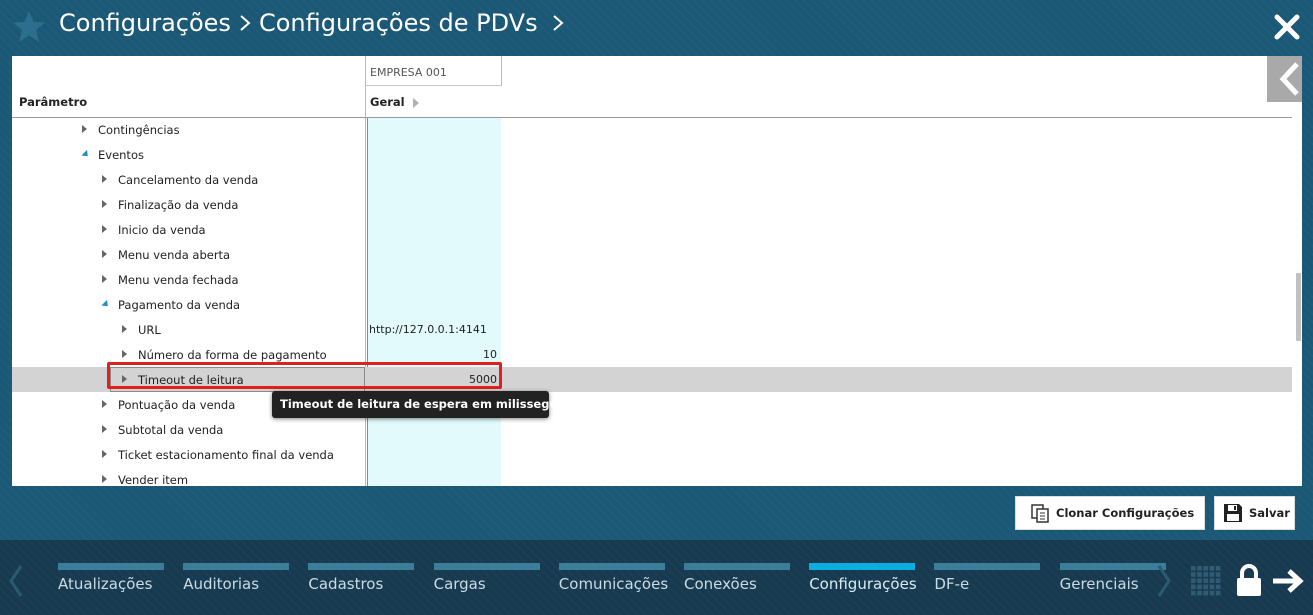 The width and height of the screenshot is (1313, 615). What do you see at coordinates (121, 155) in the screenshot?
I see `tree-row-label: Eventos` at bounding box center [121, 155].